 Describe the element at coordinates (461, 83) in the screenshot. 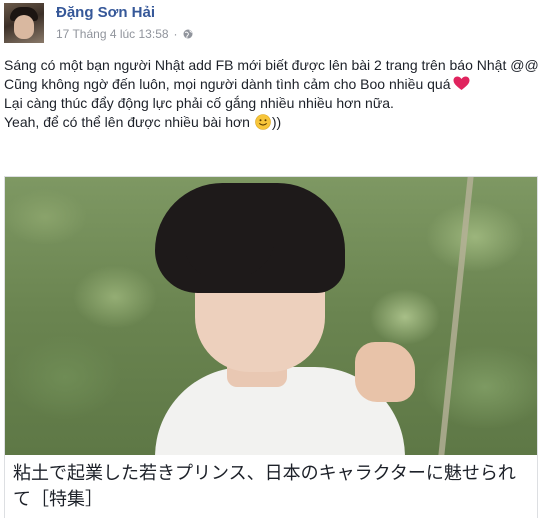

I see `heart-icon` at that location.